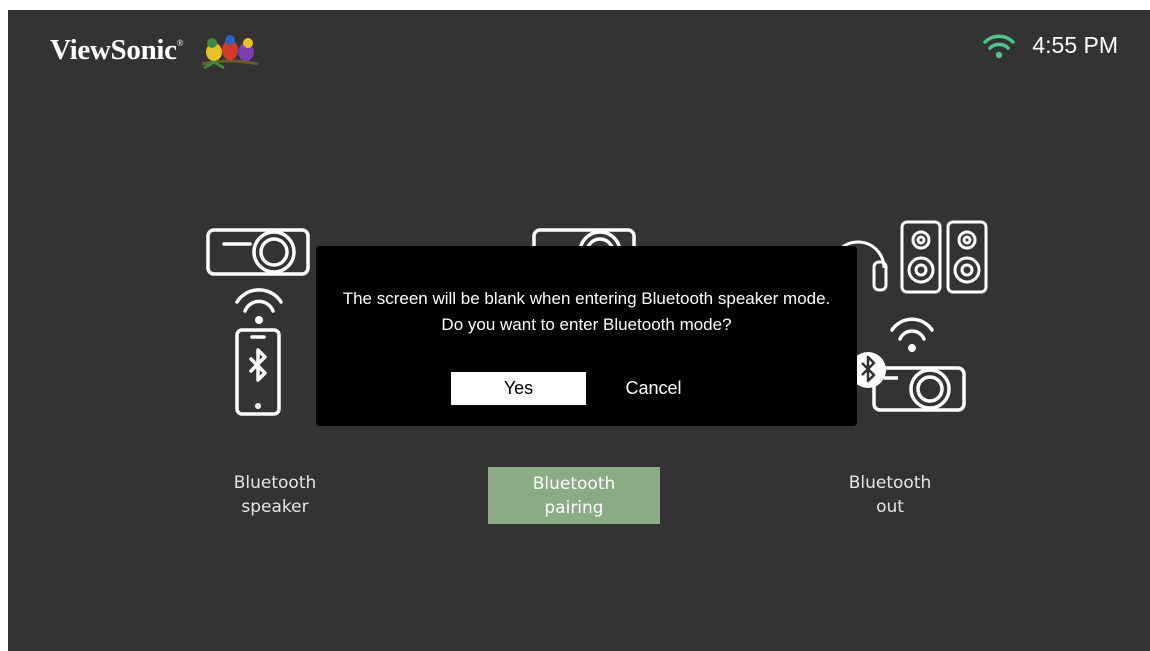 The height and width of the screenshot is (651, 1150). What do you see at coordinates (518, 388) in the screenshot?
I see `yes-button: Yes` at bounding box center [518, 388].